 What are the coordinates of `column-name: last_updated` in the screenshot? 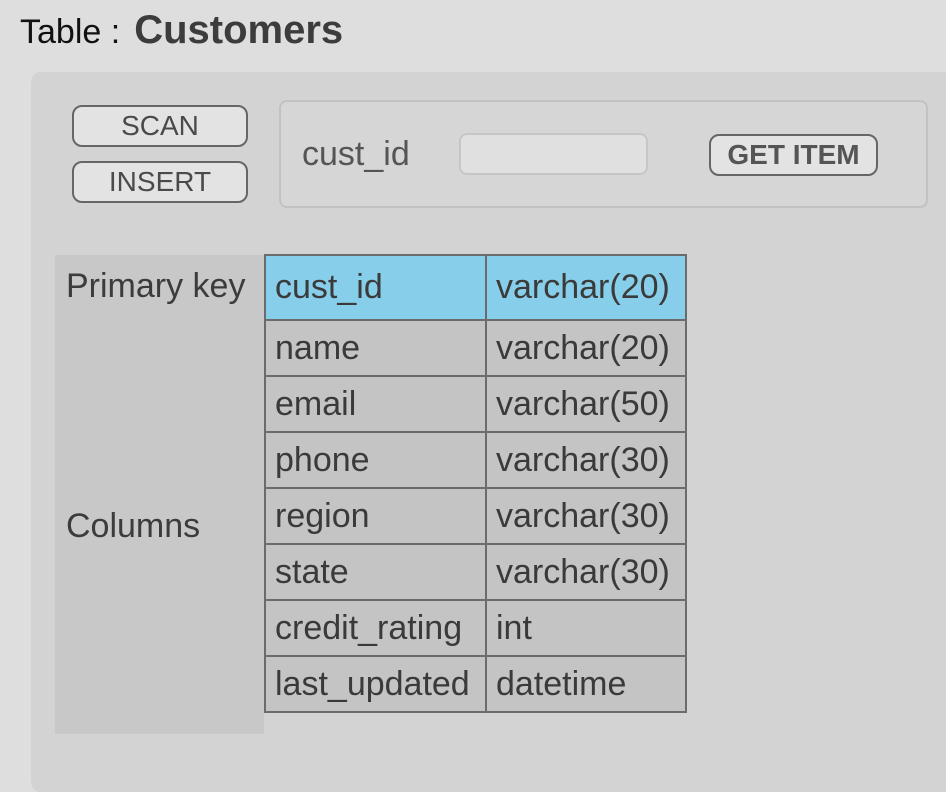 It's located at (375, 684).